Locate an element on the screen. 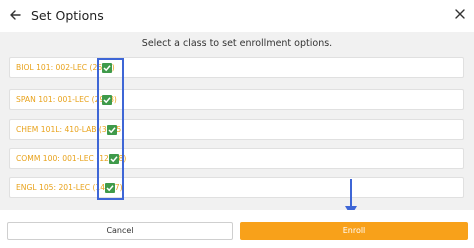 Image resolution: width=474 pixels, height=248 pixels. class-label: BIOL 101: 002-LEC (2648) is located at coordinates (65, 67).